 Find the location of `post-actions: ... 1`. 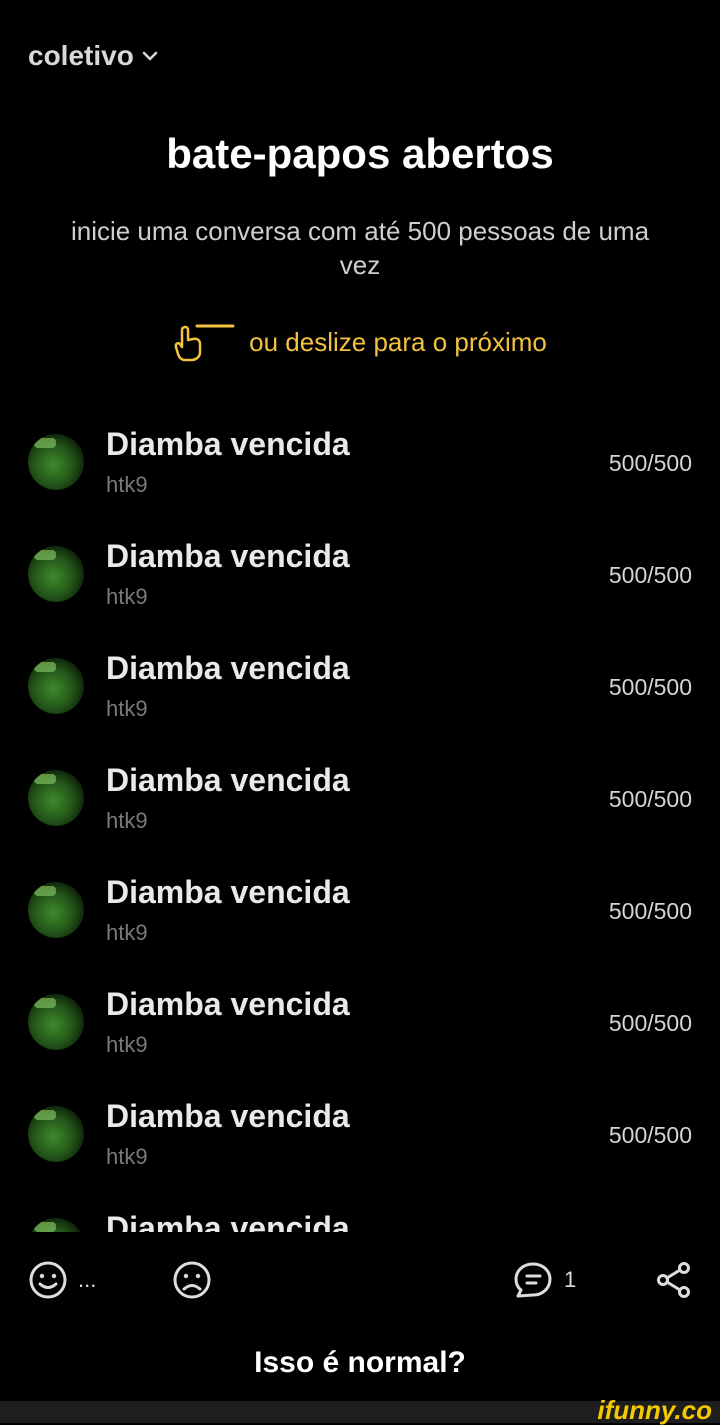

post-actions: ... 1 is located at coordinates (360, 1280).